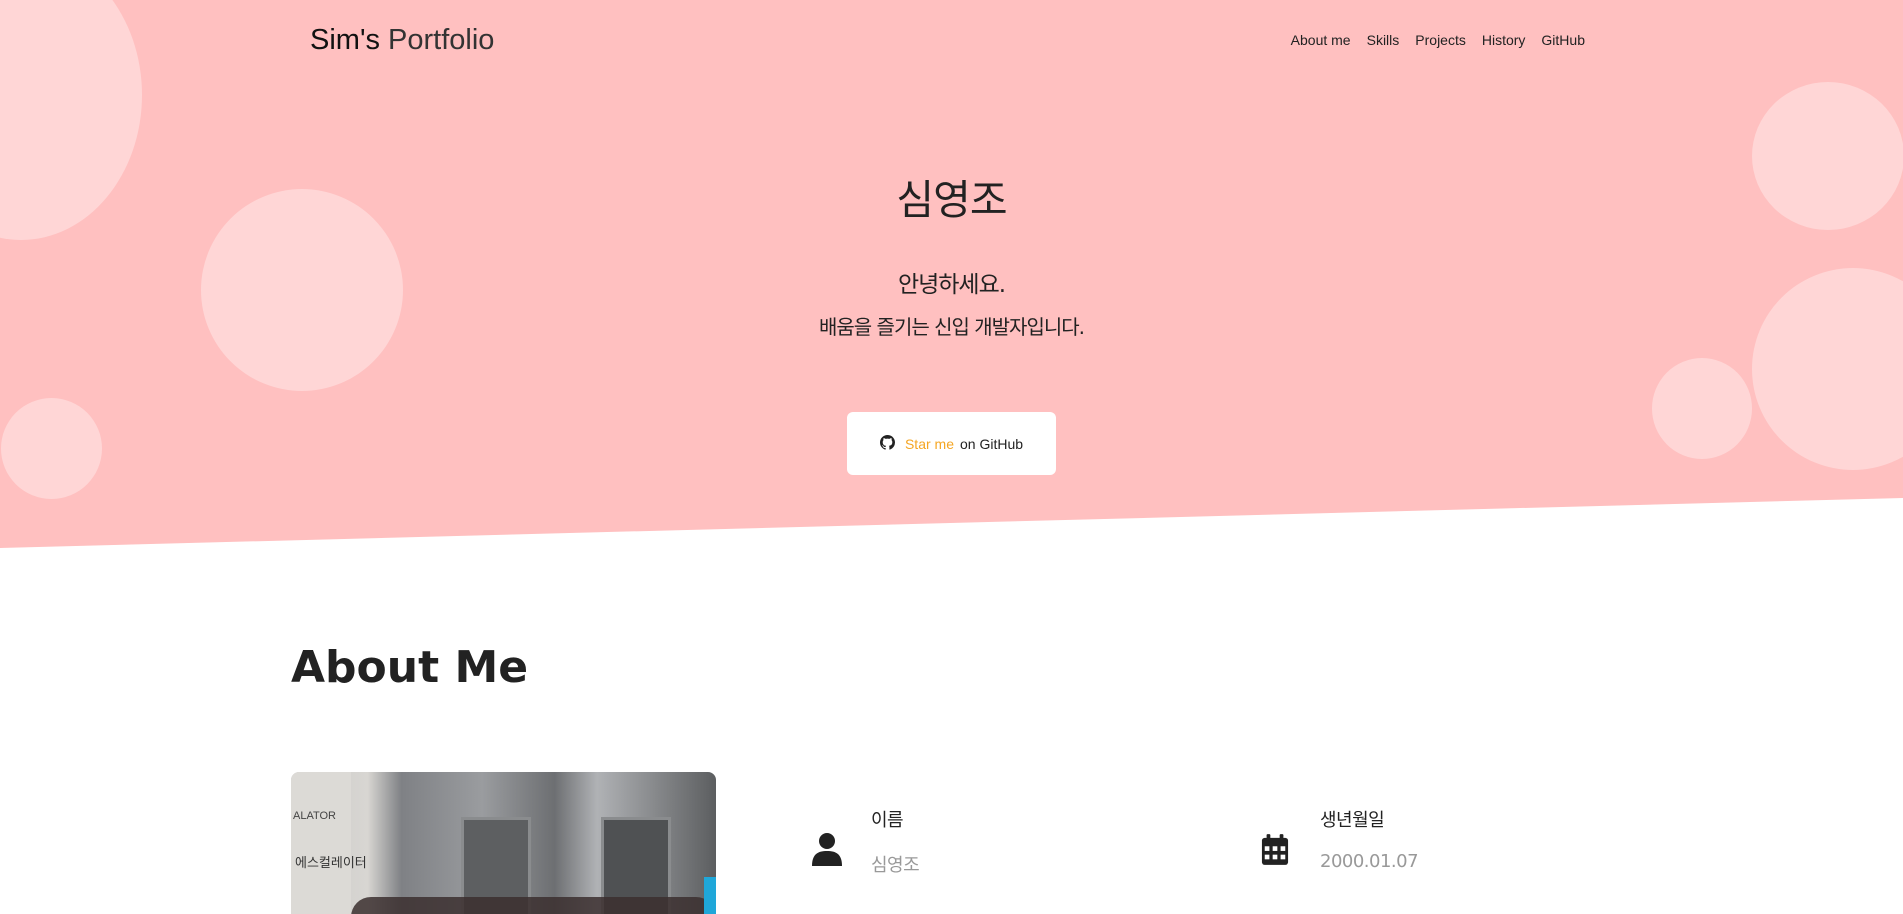 This screenshot has height=914, width=1903. I want to click on crowd, so click(533, 905).